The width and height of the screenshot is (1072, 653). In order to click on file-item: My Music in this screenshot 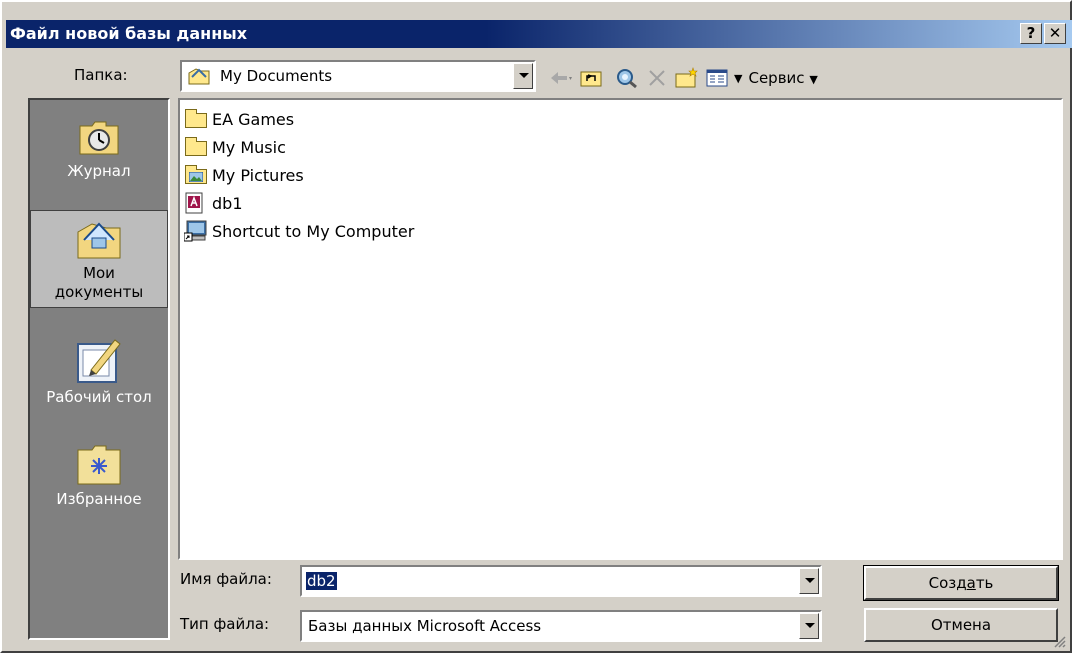, I will do `click(235, 147)`.